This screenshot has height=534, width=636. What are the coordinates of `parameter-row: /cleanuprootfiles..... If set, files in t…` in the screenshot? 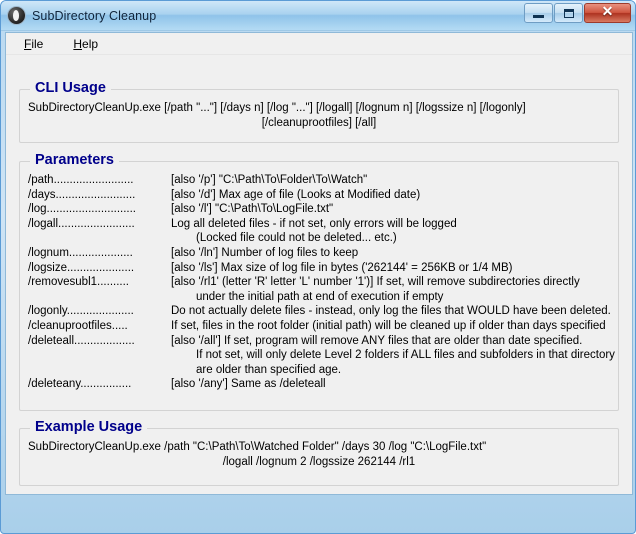 It's located at (319, 326).